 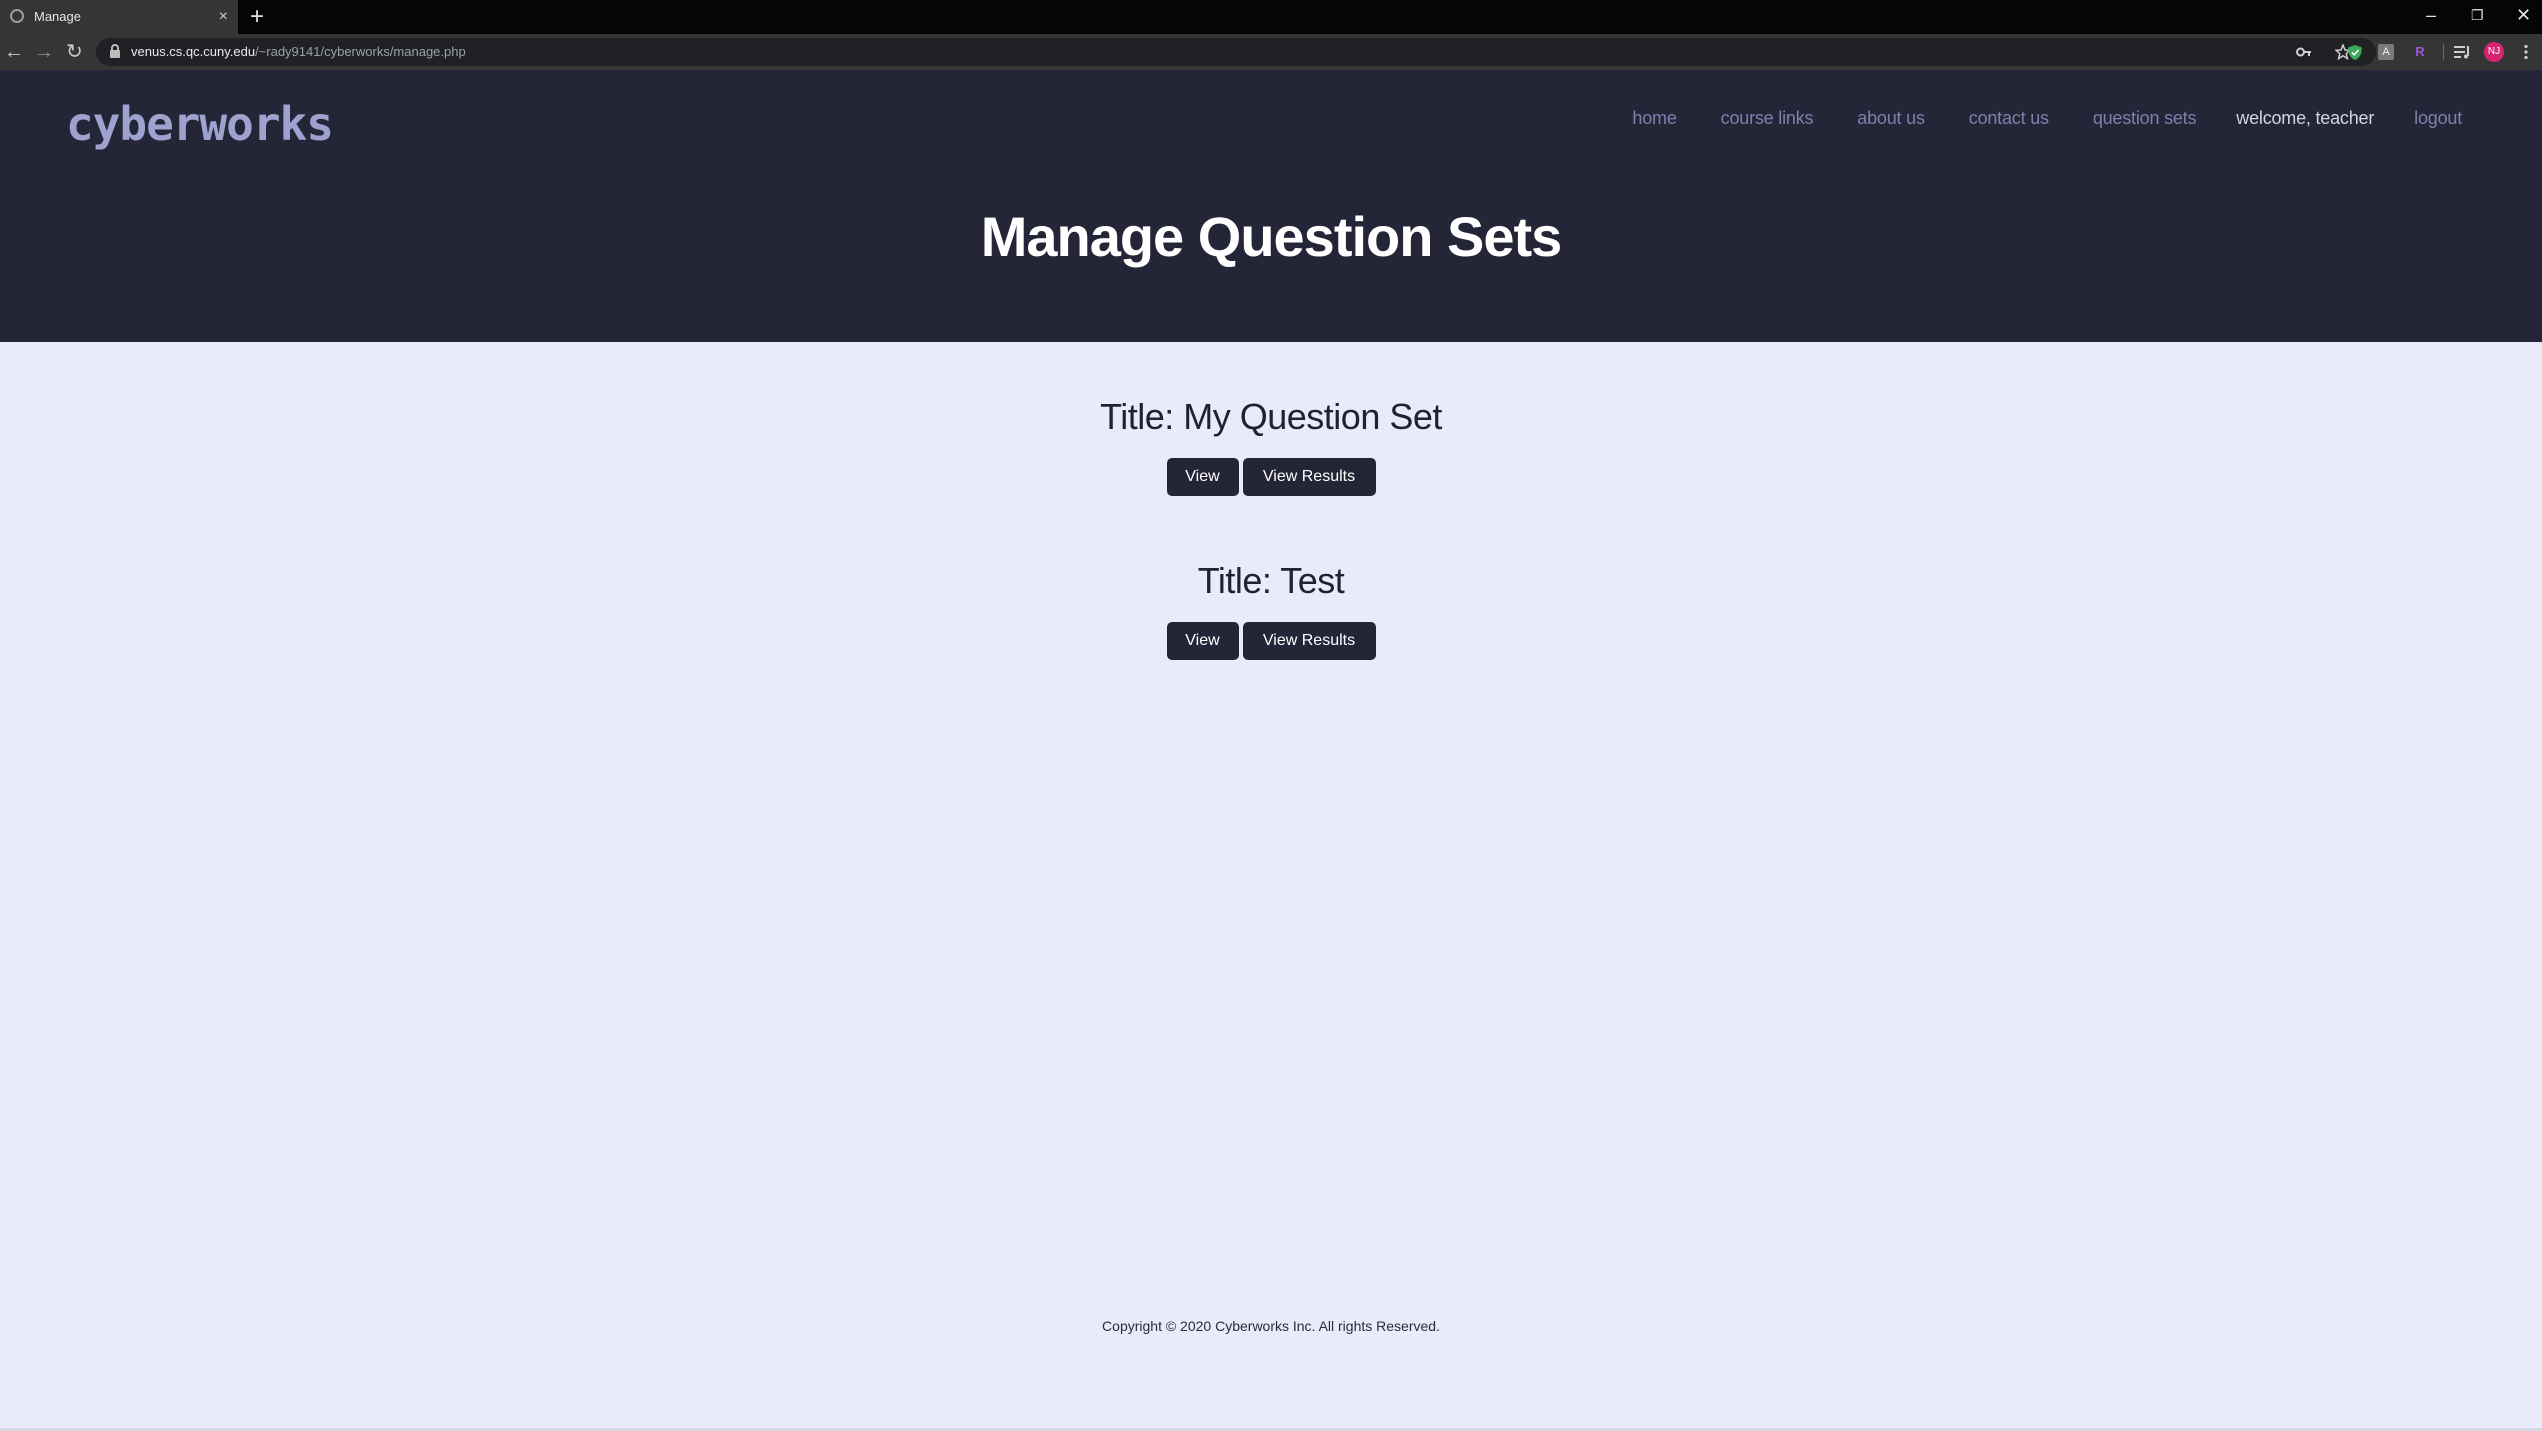 I want to click on nav-logout: logout, so click(x=2438, y=118).